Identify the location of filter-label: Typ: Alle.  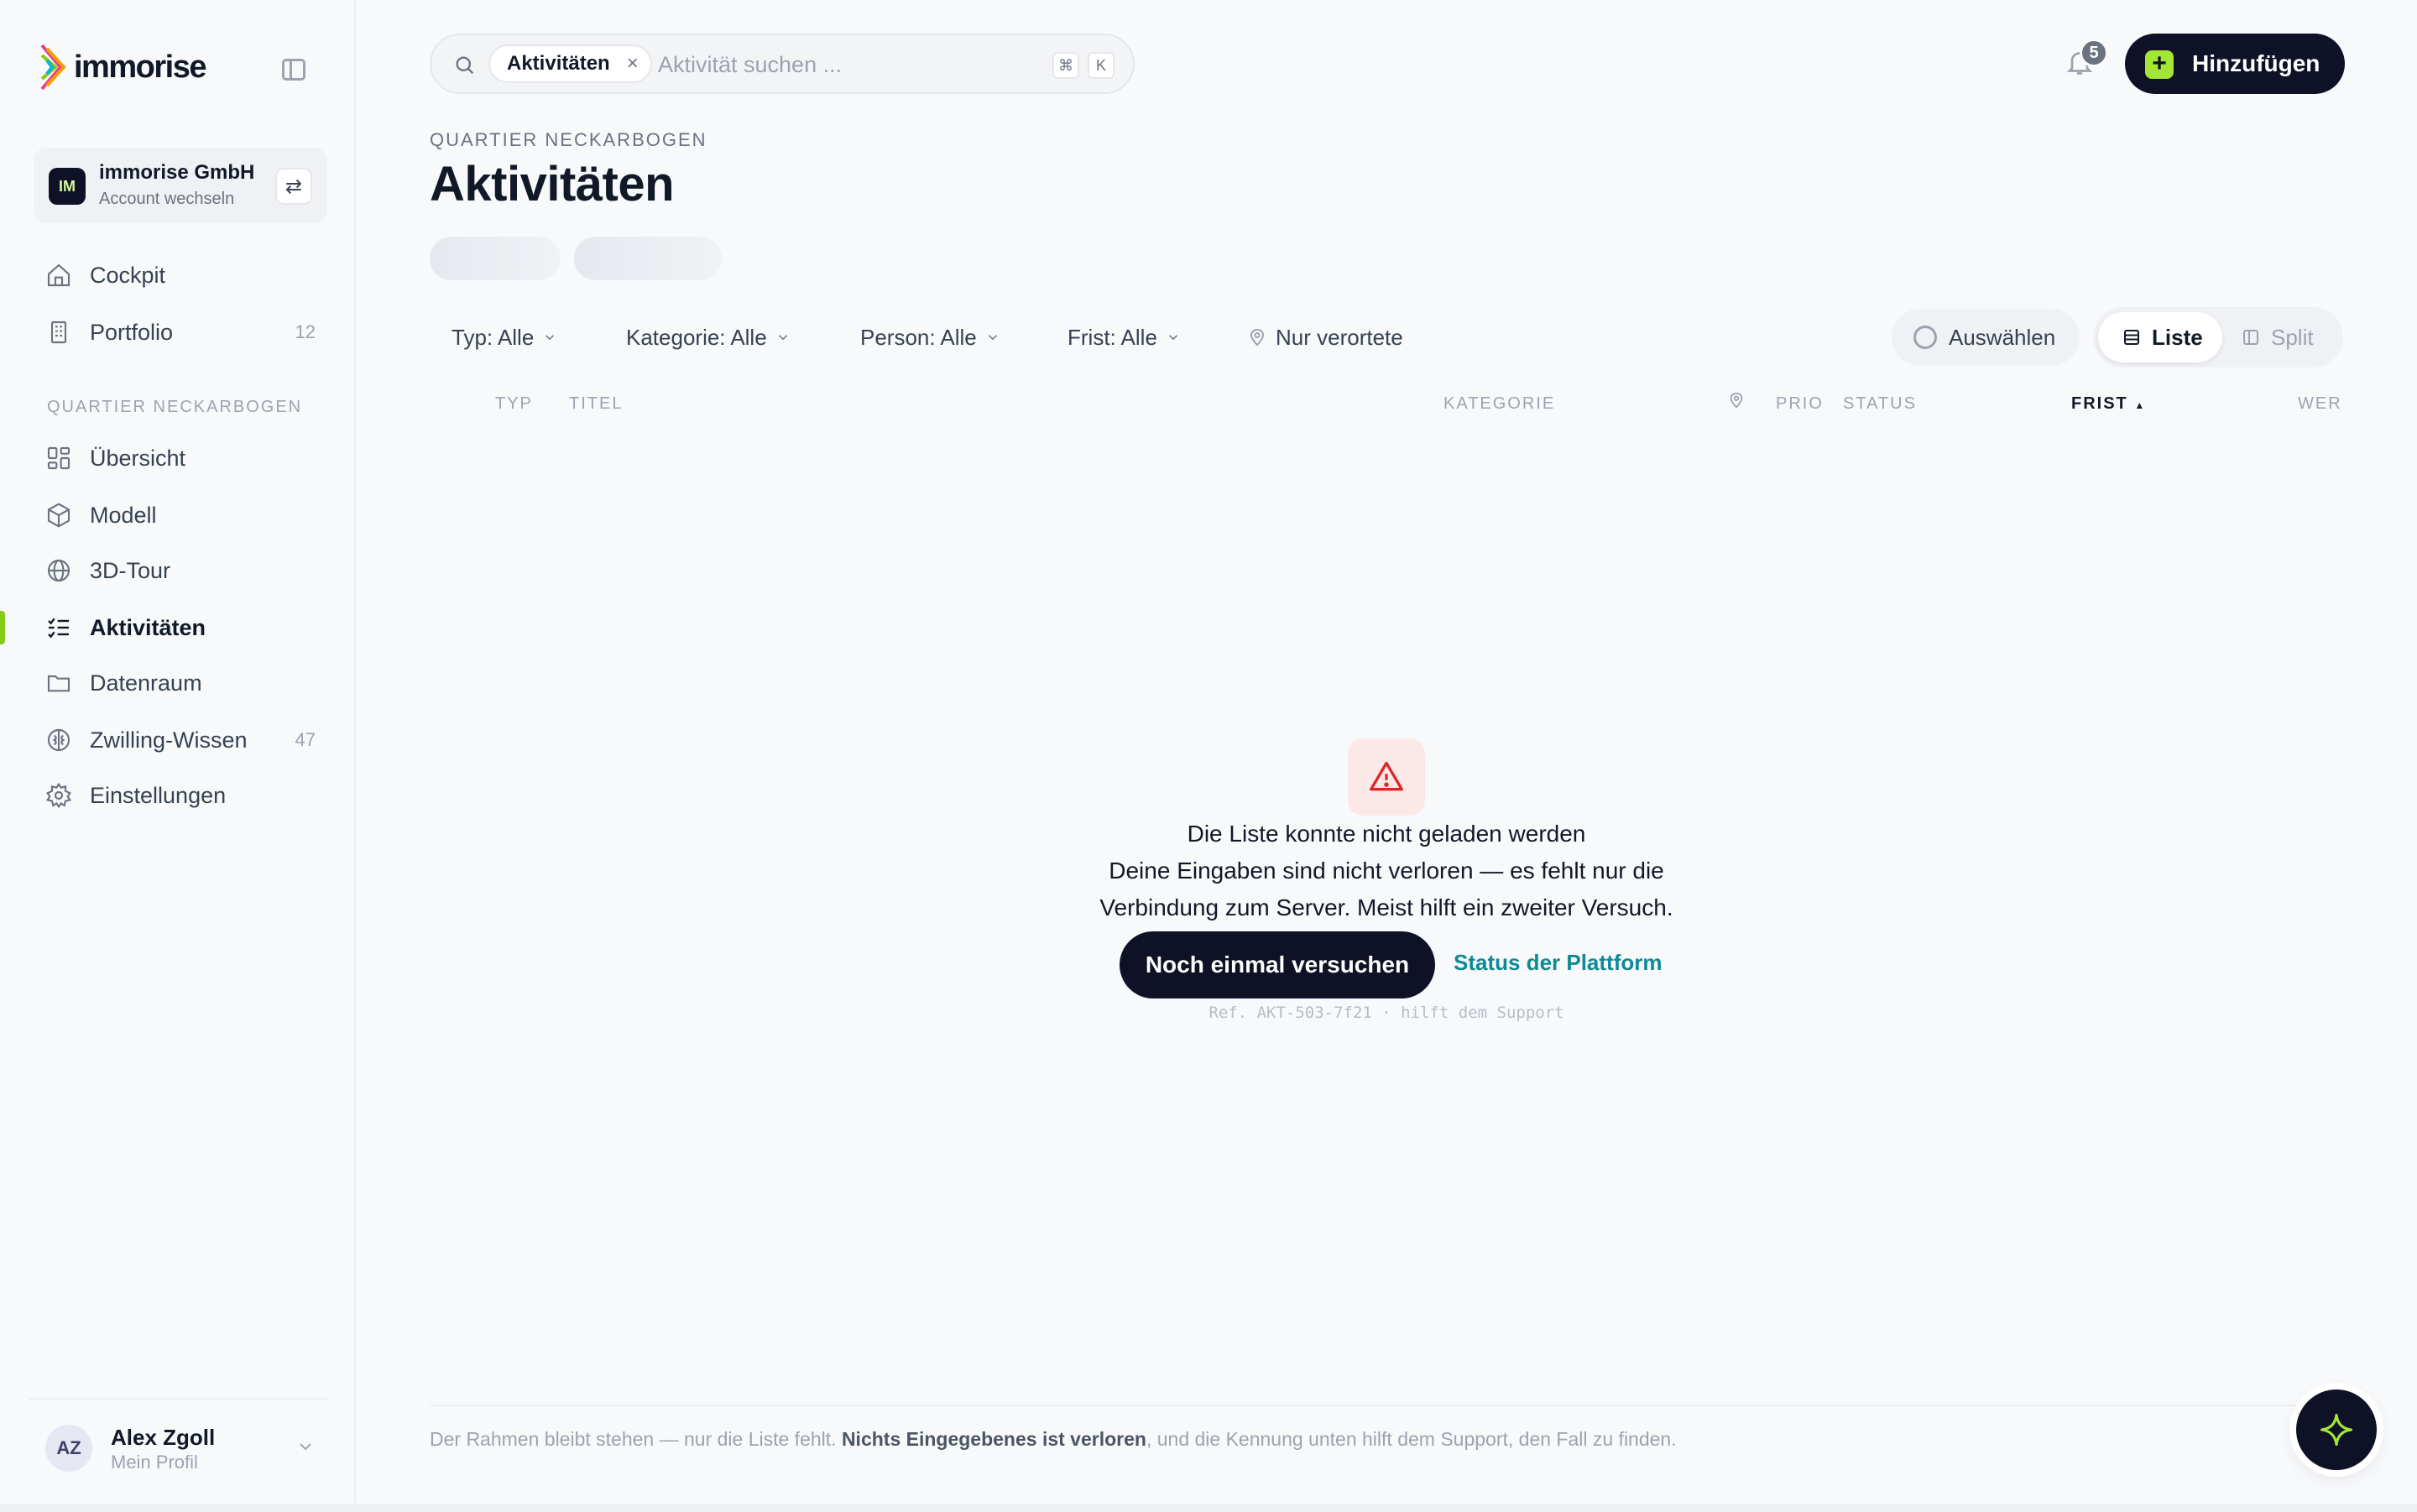
(493, 337).